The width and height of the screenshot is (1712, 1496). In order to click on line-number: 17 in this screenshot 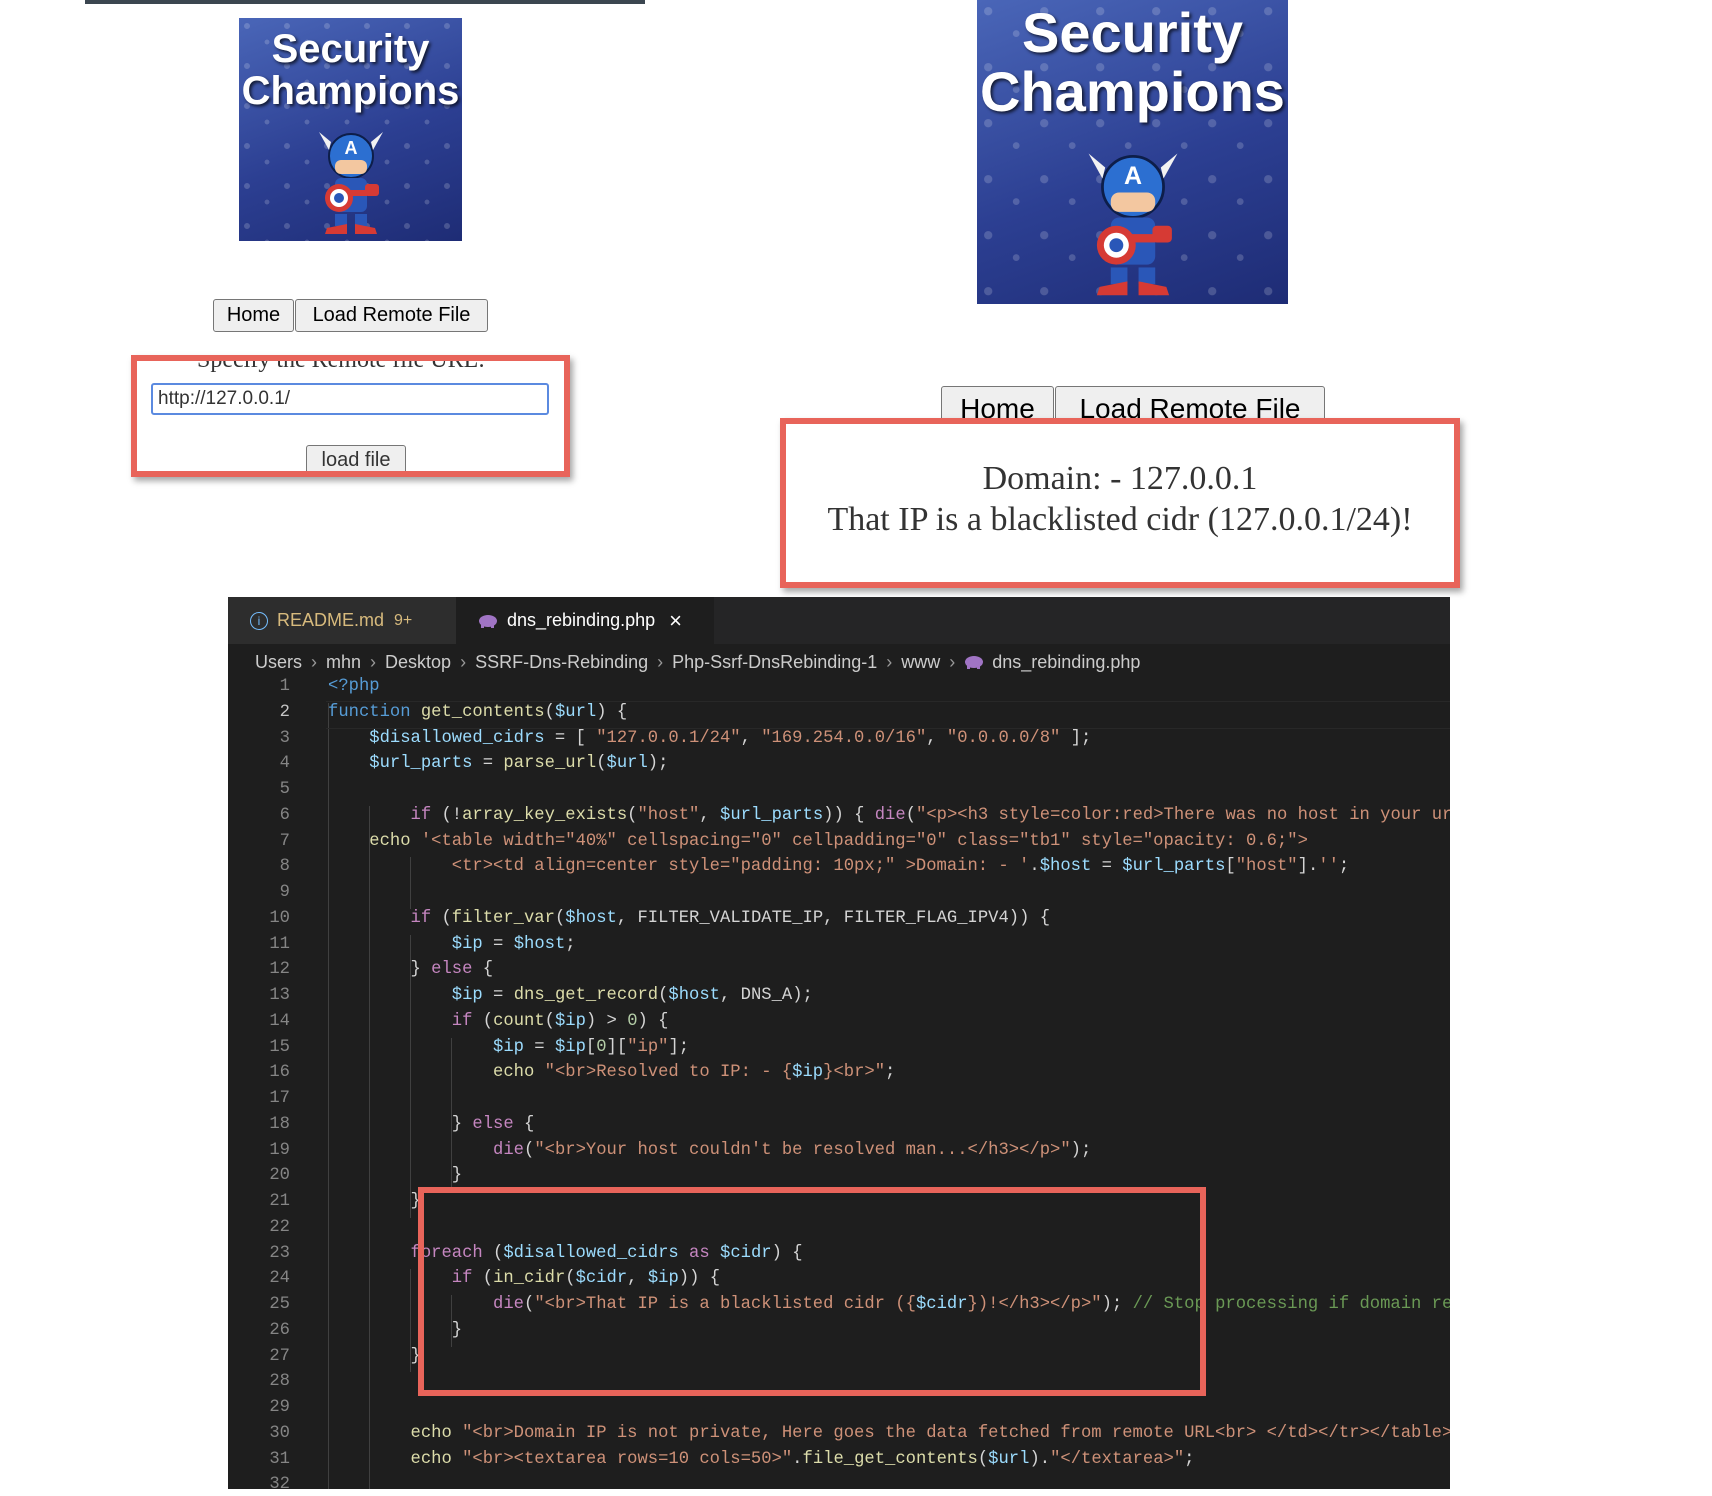, I will do `click(279, 1098)`.